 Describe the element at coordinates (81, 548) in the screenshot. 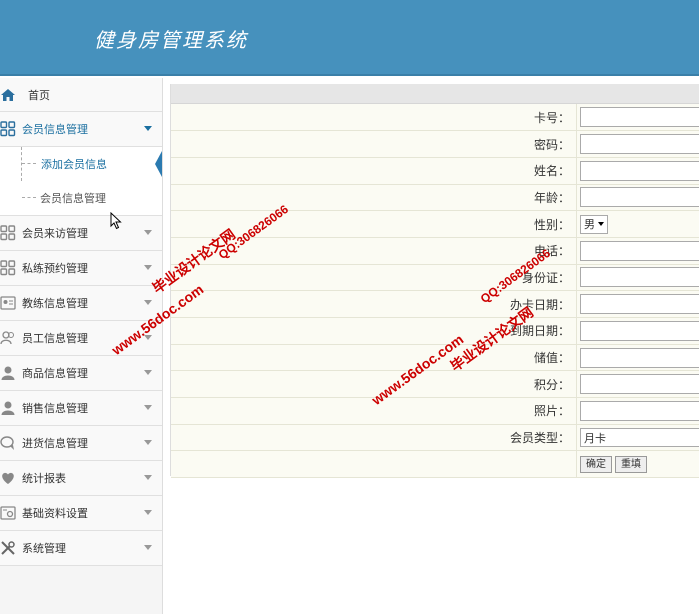

I see `sidebar-item: 系统管理` at that location.